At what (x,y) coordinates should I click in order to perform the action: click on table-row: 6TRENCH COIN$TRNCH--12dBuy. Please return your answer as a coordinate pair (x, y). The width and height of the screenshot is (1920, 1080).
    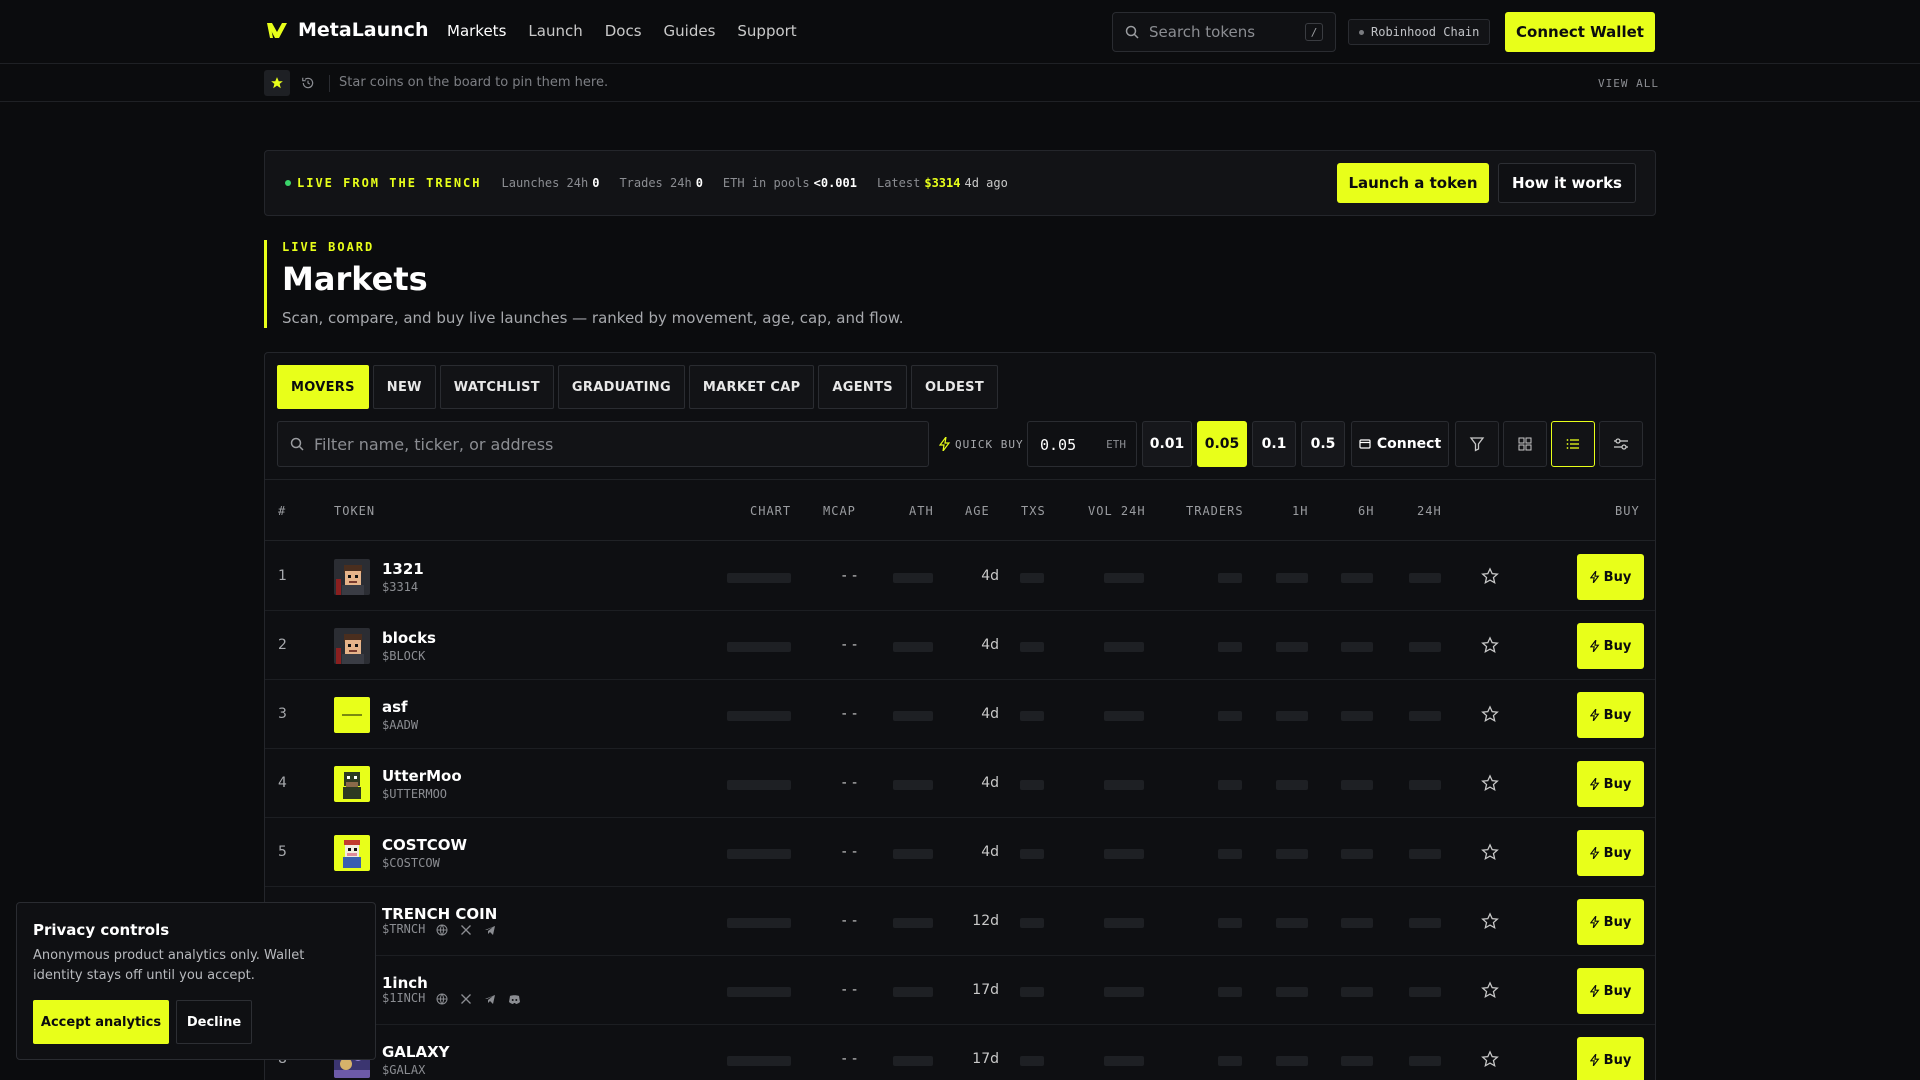
    Looking at the image, I should click on (960, 921).